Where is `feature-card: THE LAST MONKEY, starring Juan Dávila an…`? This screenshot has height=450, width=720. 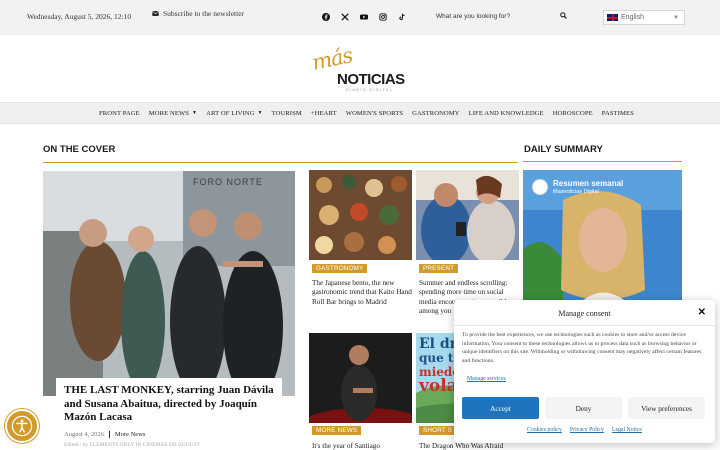
feature-card: THE LAST MONKEY, starring Juan Dávila an… is located at coordinates (169, 414).